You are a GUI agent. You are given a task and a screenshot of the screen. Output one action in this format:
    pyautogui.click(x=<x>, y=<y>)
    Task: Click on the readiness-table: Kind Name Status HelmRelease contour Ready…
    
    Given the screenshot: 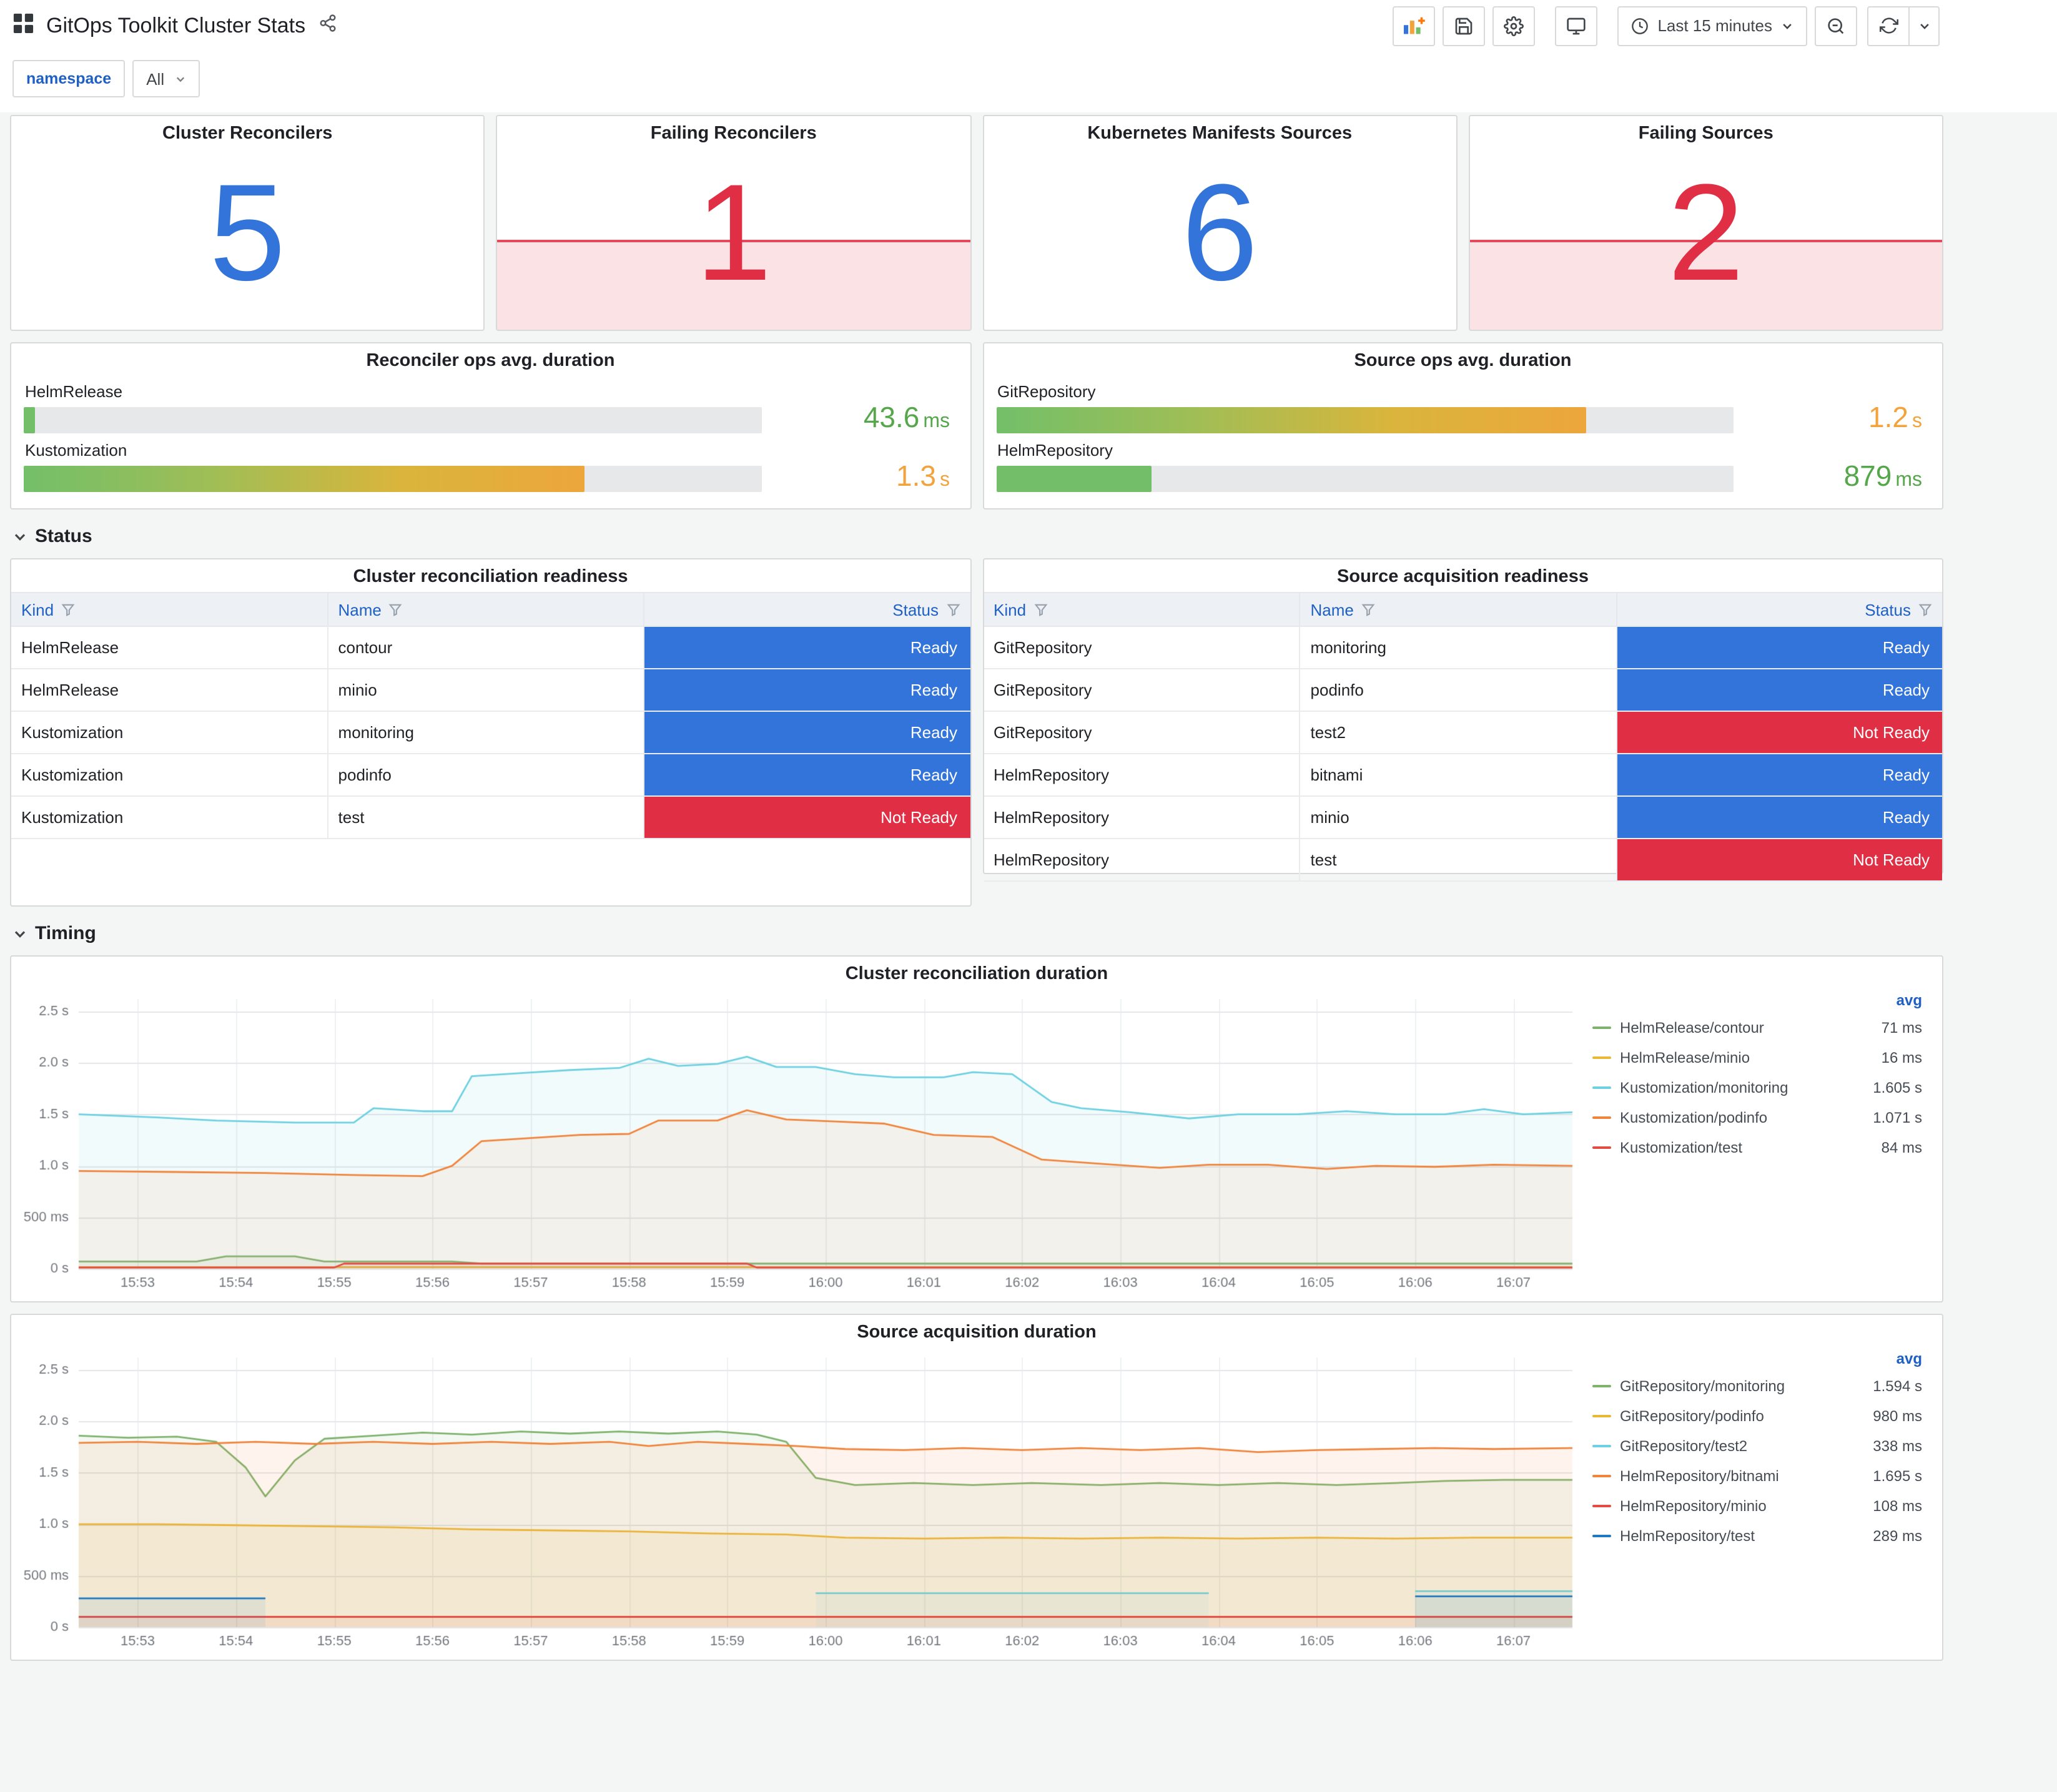 What is the action you would take?
    pyautogui.click(x=490, y=715)
    